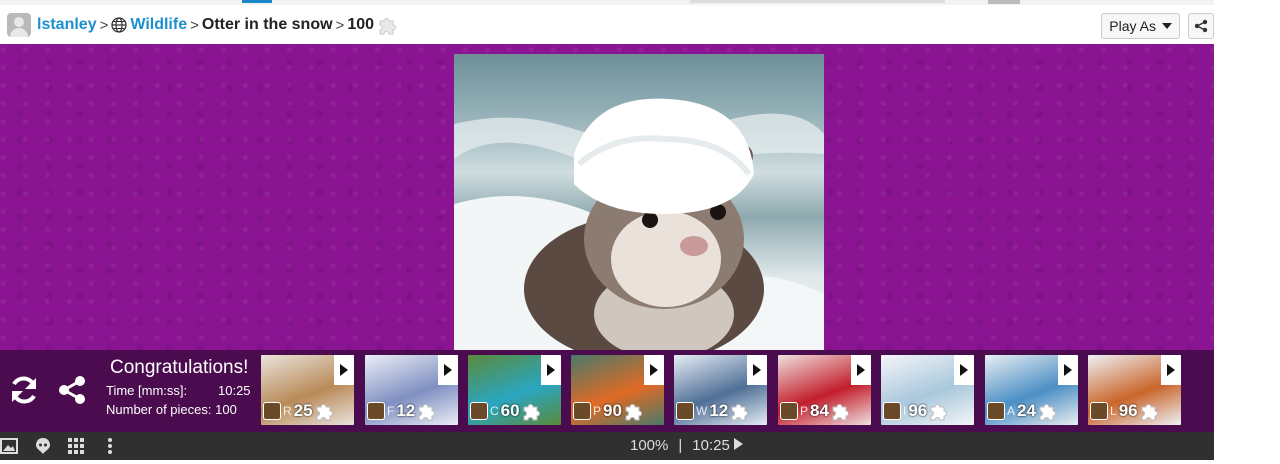  Describe the element at coordinates (804, 411) in the screenshot. I see `creator-initial: P` at that location.